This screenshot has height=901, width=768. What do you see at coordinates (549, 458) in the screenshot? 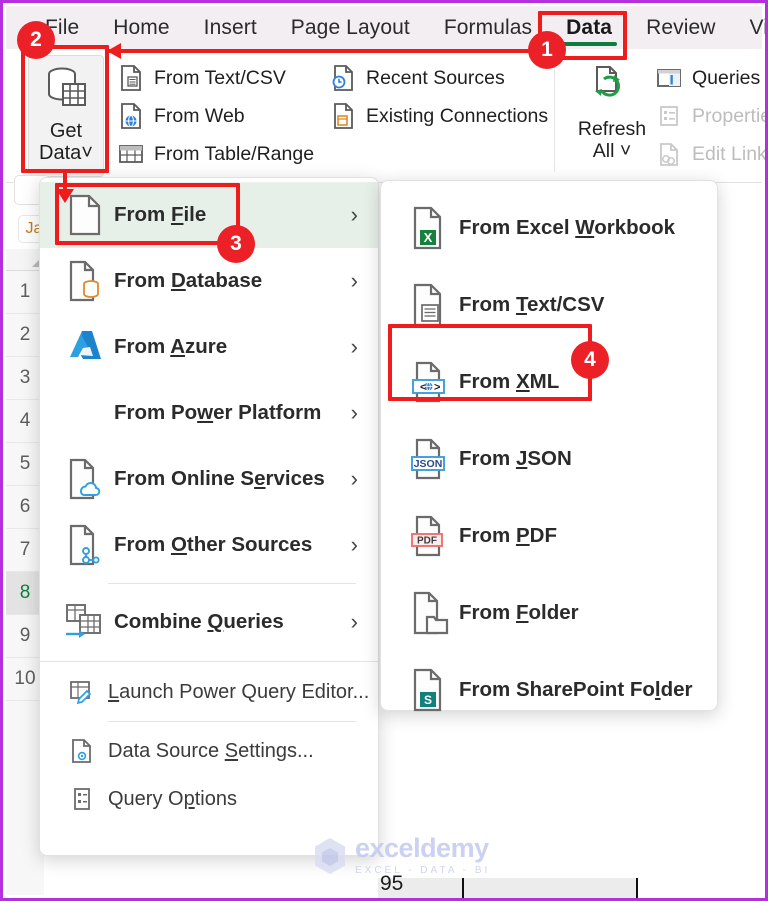
I see `menu-item-from-json: JSON From JSON` at bounding box center [549, 458].